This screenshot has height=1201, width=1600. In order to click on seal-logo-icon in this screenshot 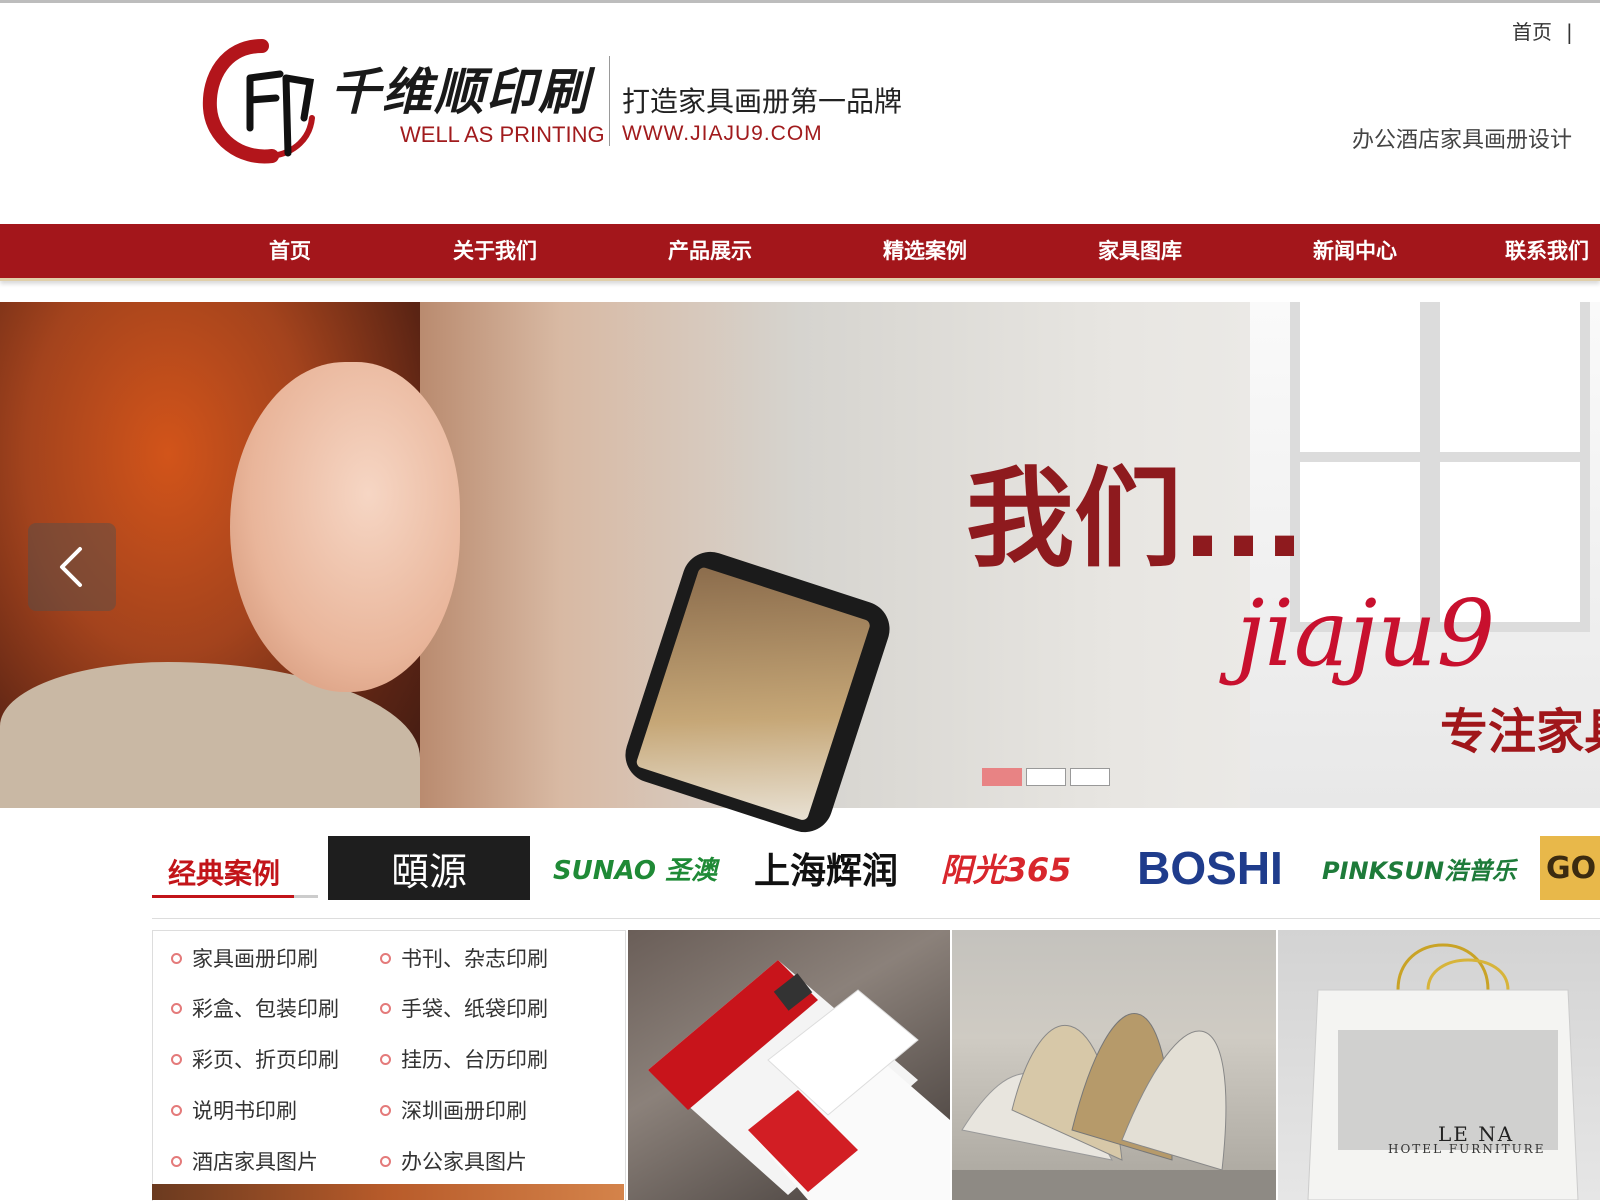, I will do `click(258, 101)`.